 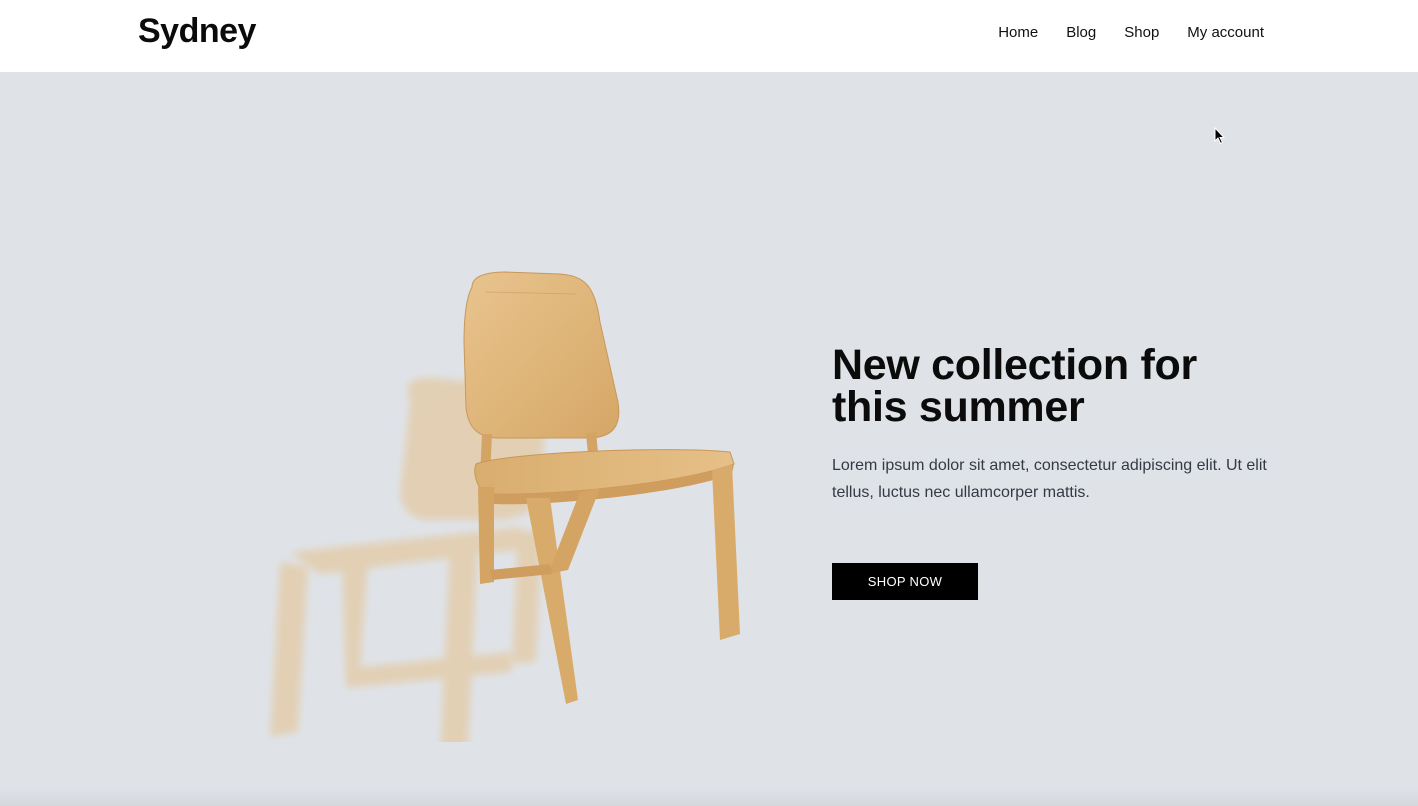 I want to click on nav-item-shop: Shop, so click(x=1141, y=33).